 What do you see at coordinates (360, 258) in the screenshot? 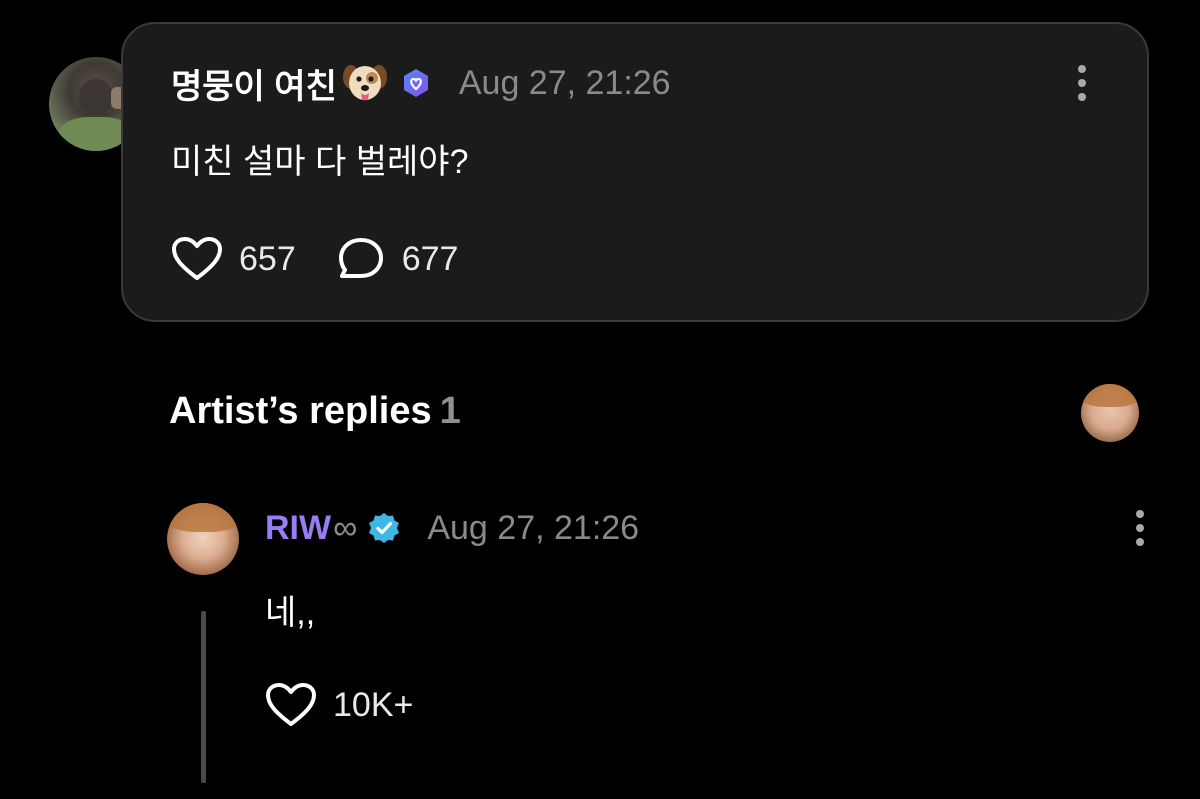
I see `speech-bubble-icon` at bounding box center [360, 258].